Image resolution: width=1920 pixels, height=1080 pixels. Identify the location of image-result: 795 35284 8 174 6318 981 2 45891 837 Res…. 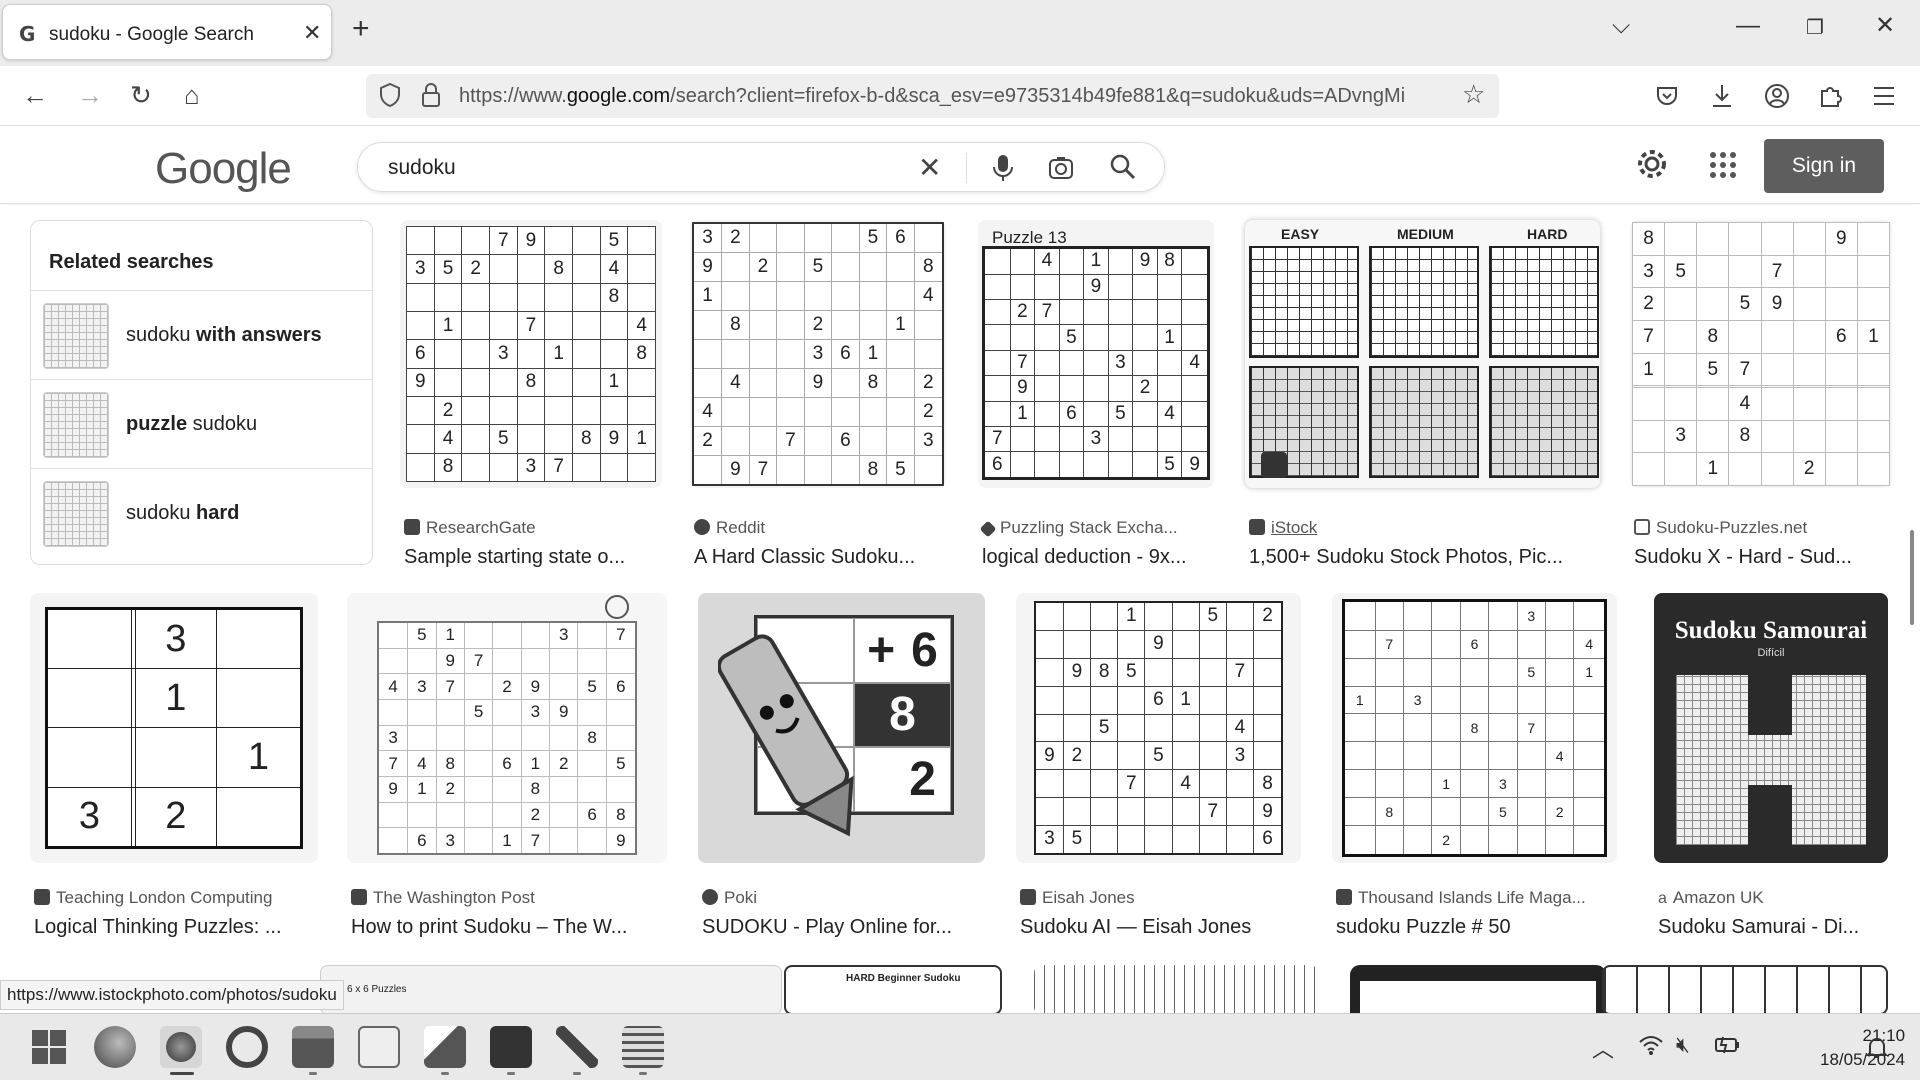
(534, 395).